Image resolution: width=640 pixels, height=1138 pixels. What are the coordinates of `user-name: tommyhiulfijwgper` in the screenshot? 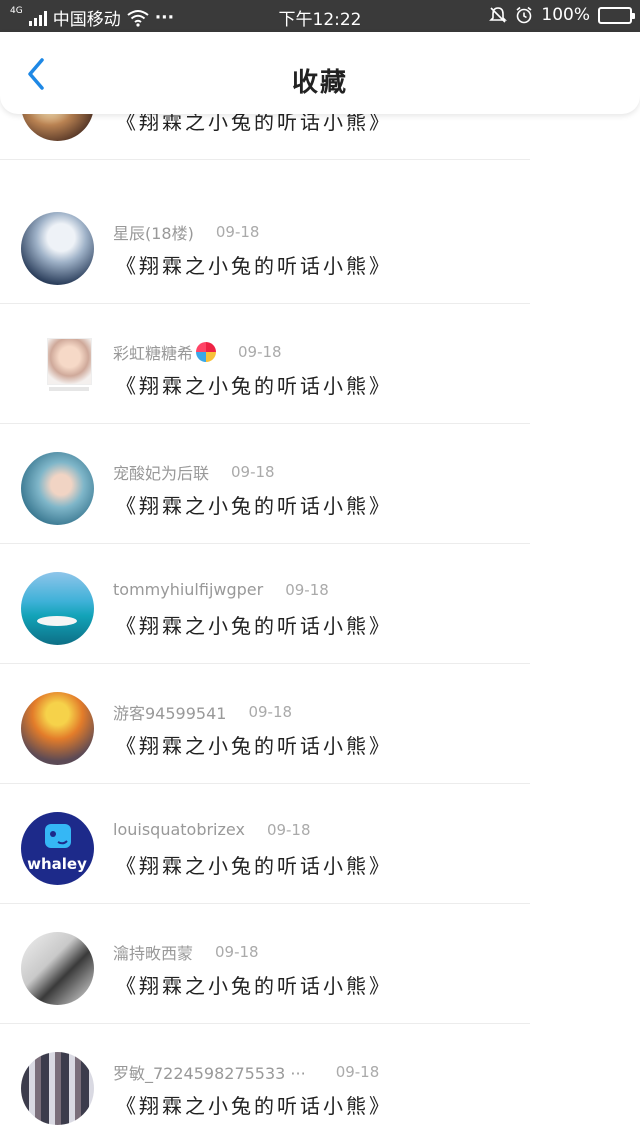 It's located at (188, 589).